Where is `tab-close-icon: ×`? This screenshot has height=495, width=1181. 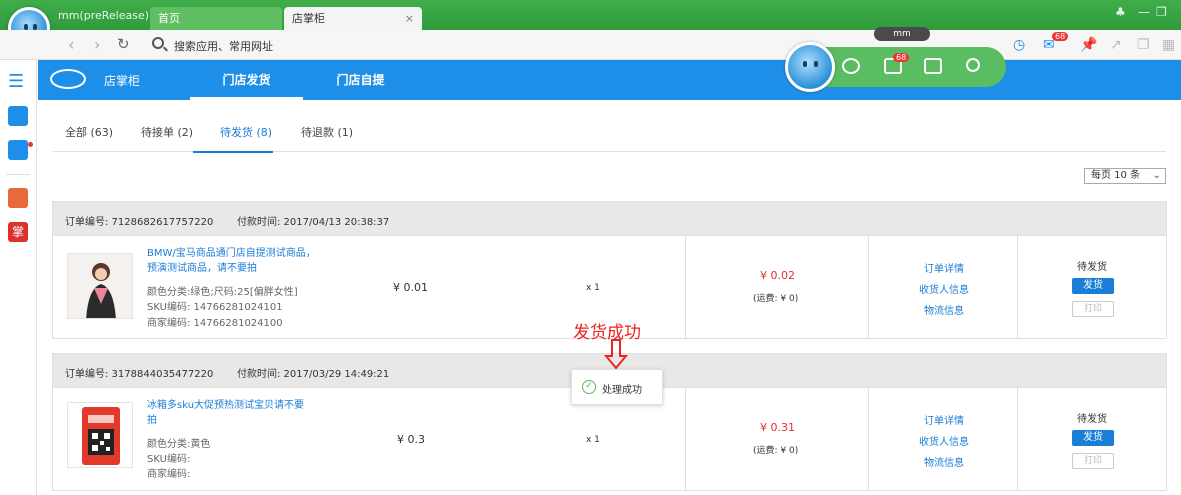 tab-close-icon: × is located at coordinates (409, 18).